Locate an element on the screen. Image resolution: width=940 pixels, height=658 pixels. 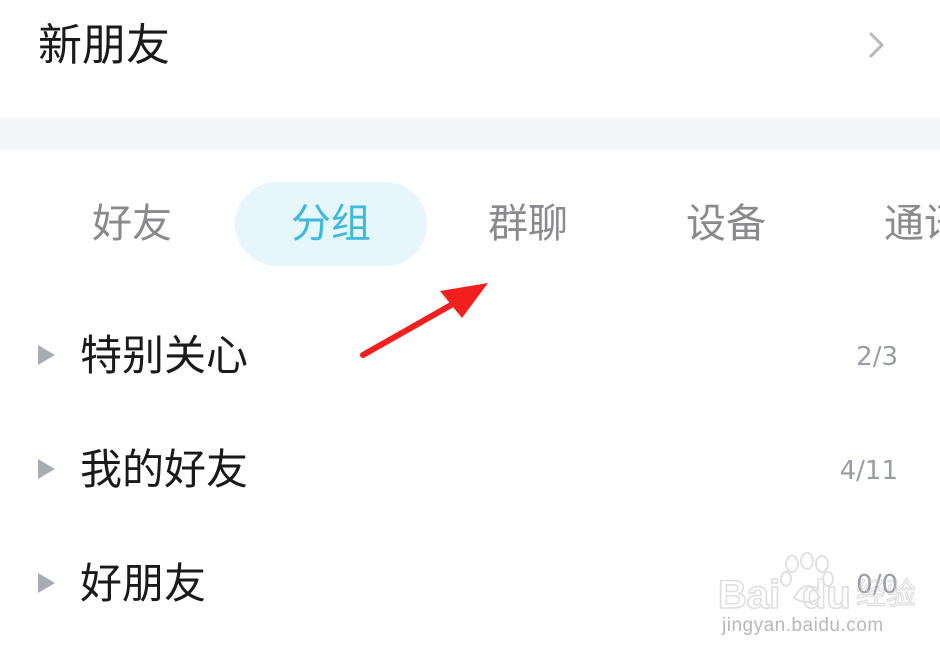
group-name: 我的好友 is located at coordinates (164, 469).